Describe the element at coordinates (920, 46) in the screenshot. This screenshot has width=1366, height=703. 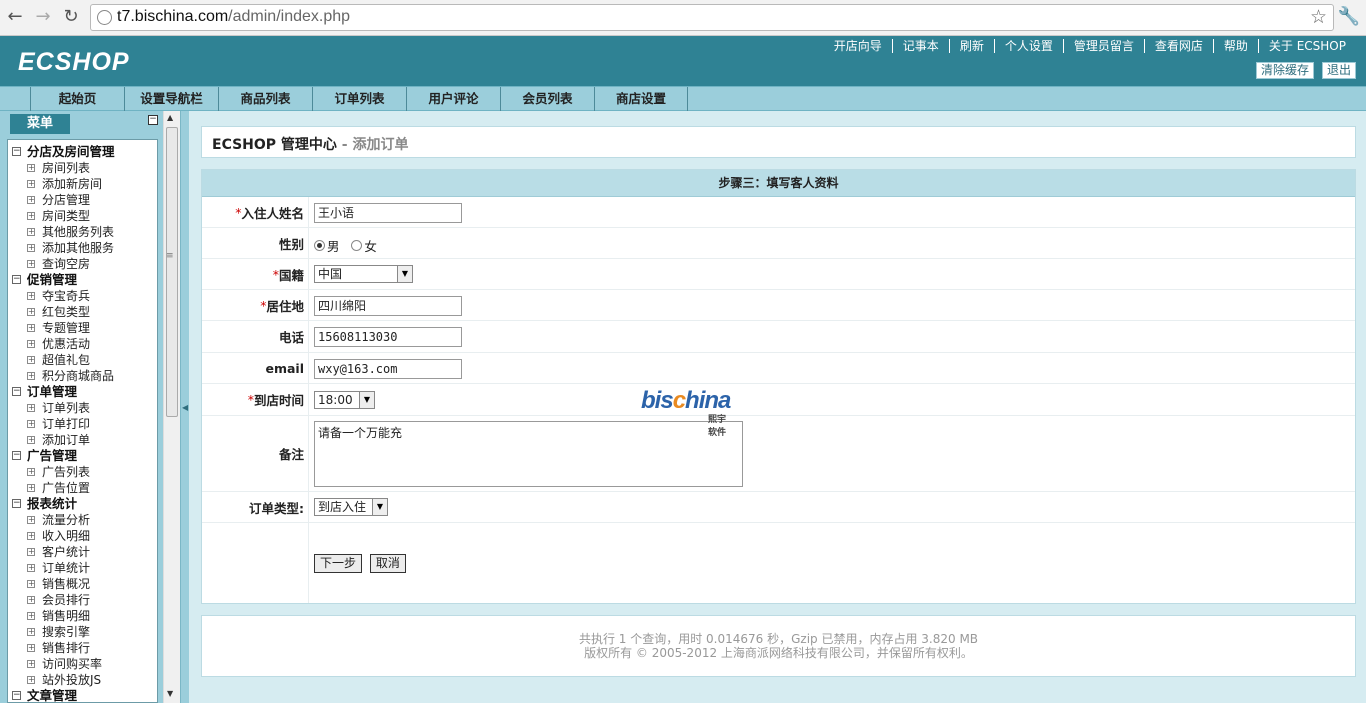
I see `top-link-1: 记事本` at that location.